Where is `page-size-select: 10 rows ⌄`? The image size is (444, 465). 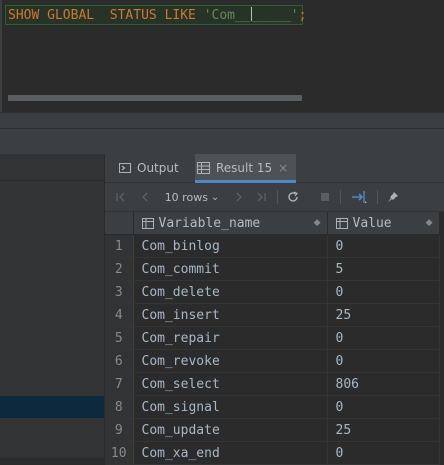 page-size-select: 10 rows ⌄ is located at coordinates (192, 197).